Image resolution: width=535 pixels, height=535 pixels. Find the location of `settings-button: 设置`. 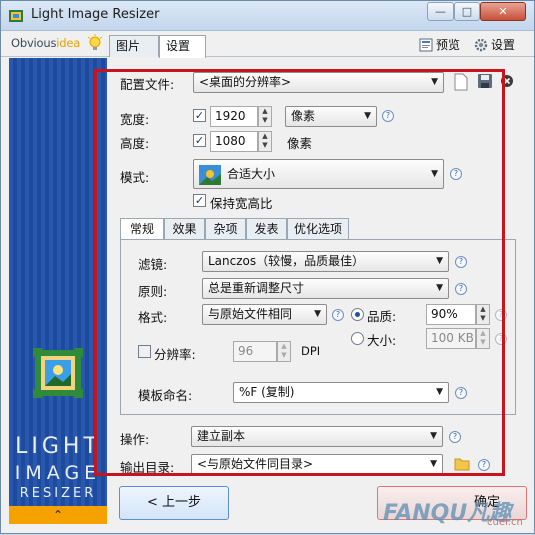

settings-button: 设置 is located at coordinates (494, 44).